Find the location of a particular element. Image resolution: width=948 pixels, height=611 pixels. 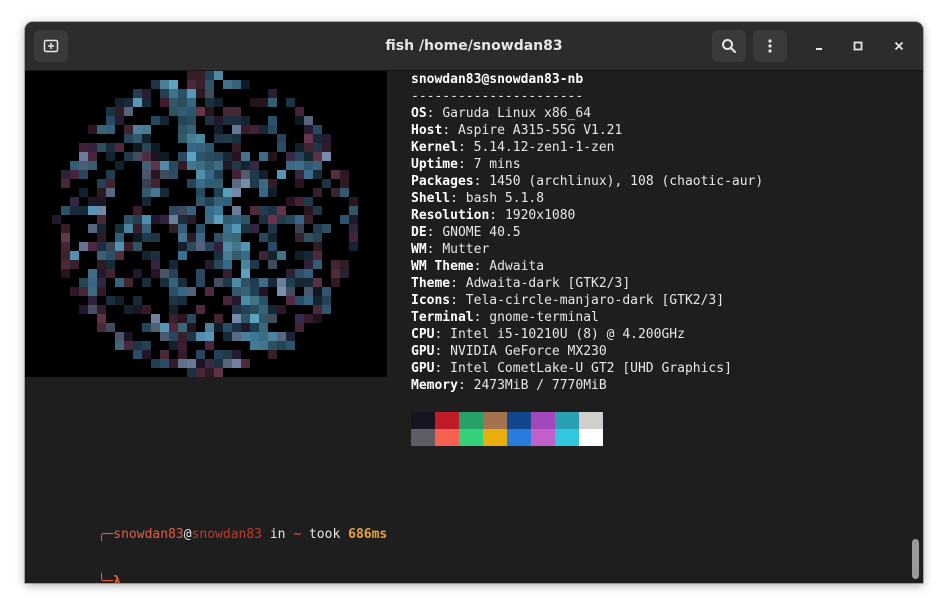

info-row: Icons: Tela-circle-manjaro-dark [GTK2/3] is located at coordinates (587, 300).